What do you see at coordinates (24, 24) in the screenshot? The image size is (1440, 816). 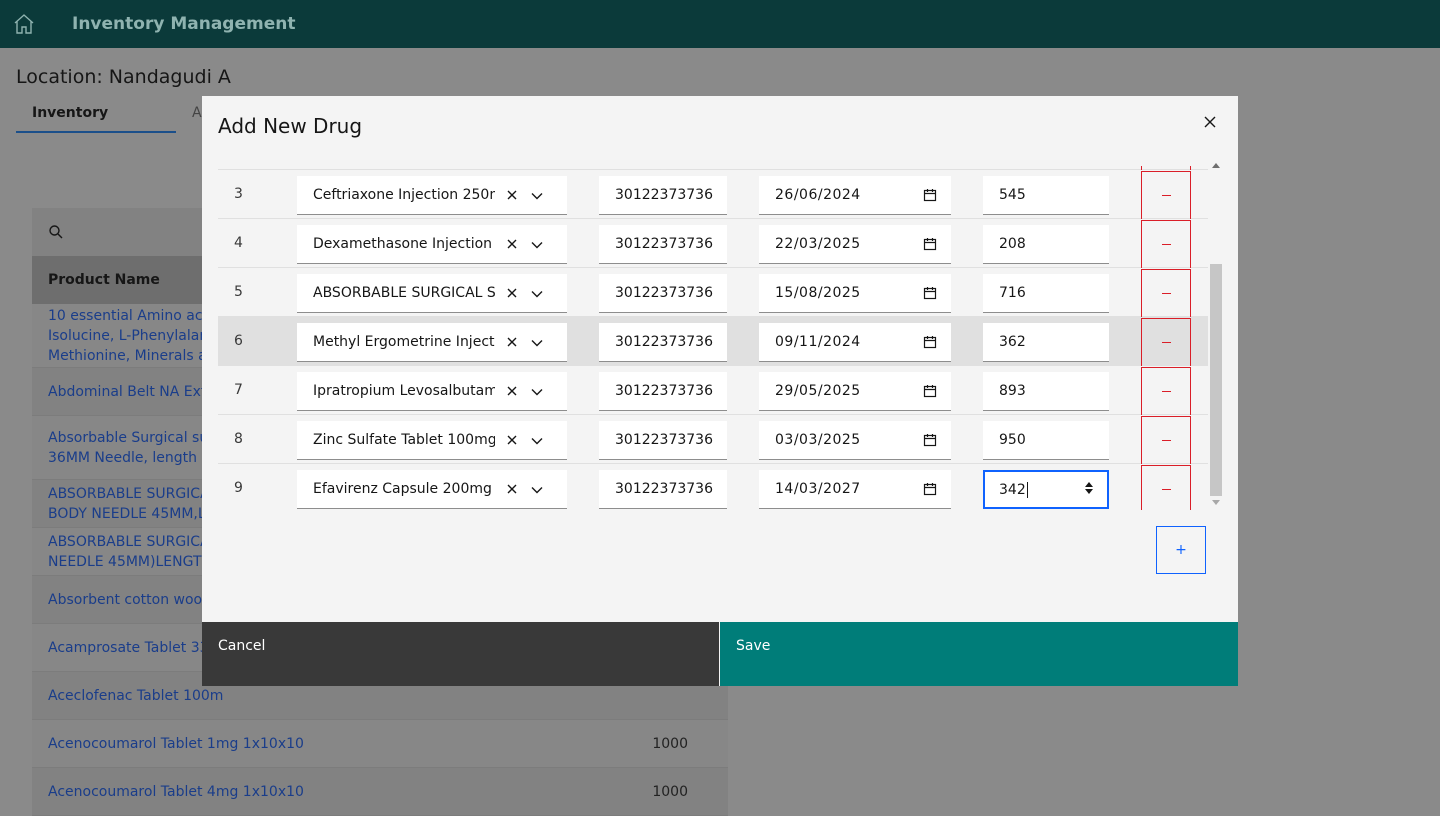 I see `home-icon` at bounding box center [24, 24].